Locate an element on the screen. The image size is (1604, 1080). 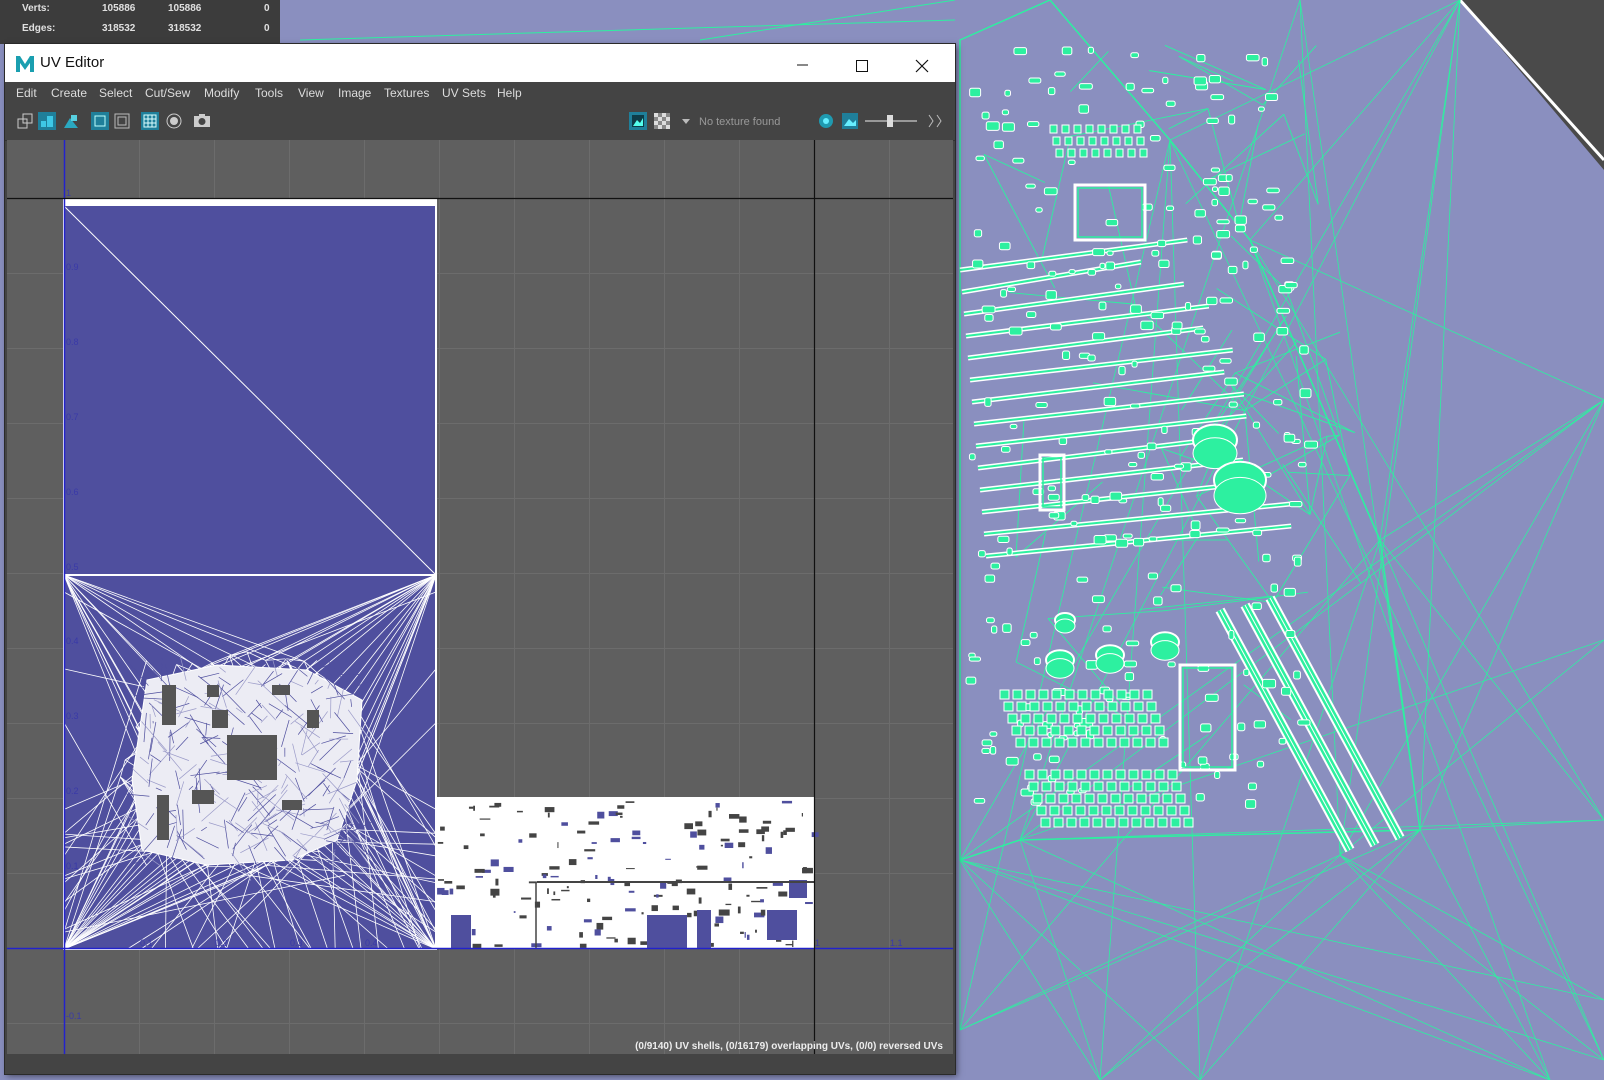
menu-textures: Textures is located at coordinates (406, 93).